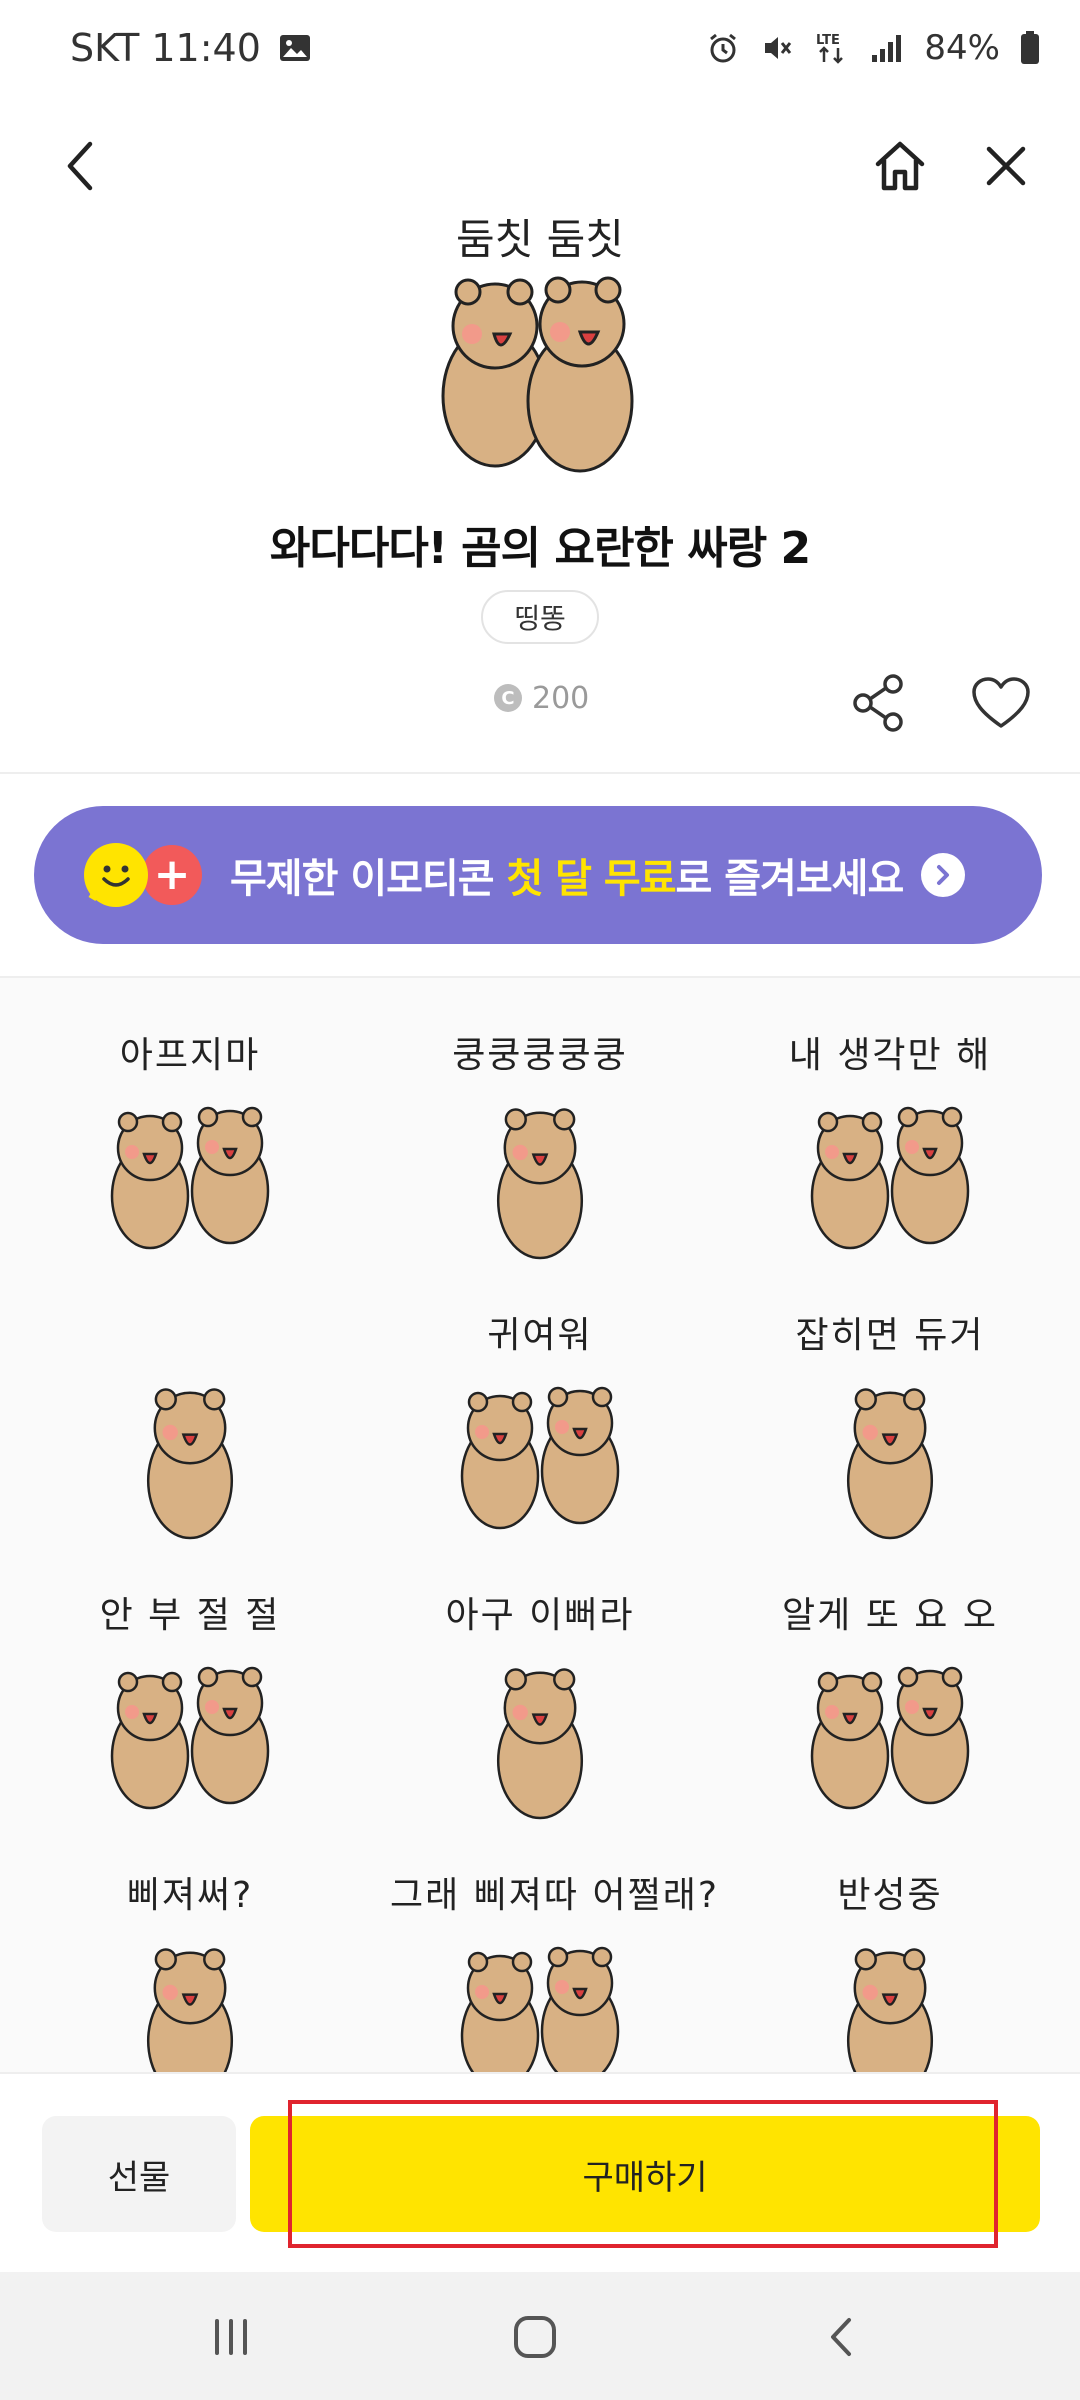 Image resolution: width=1080 pixels, height=2400 pixels. I want to click on status-left: SKT 11:40, so click(190, 48).